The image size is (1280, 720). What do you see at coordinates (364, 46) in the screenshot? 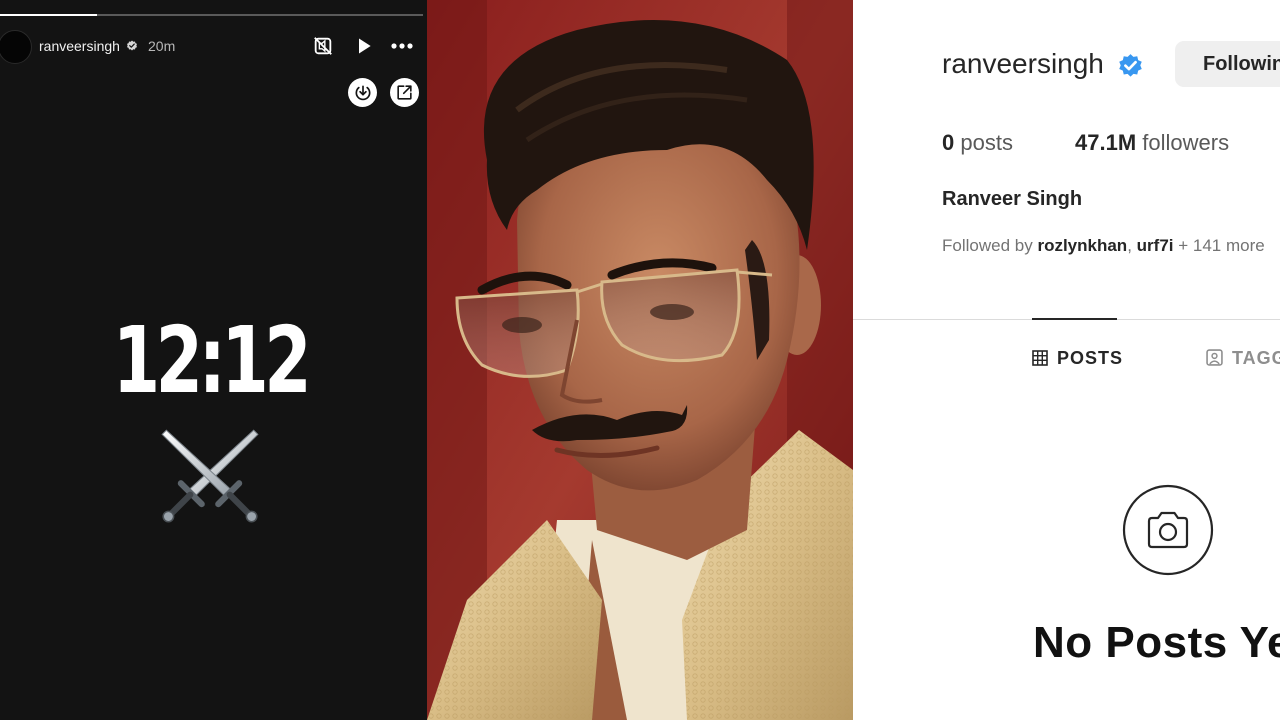
I see `play-icon` at bounding box center [364, 46].